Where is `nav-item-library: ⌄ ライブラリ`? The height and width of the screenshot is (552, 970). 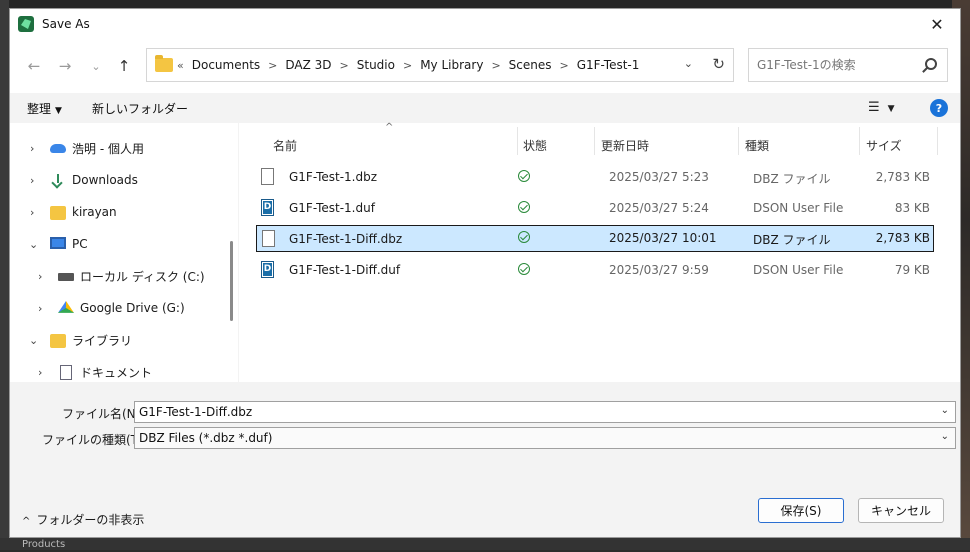 nav-item-library: ⌄ ライブラリ is located at coordinates (120, 340).